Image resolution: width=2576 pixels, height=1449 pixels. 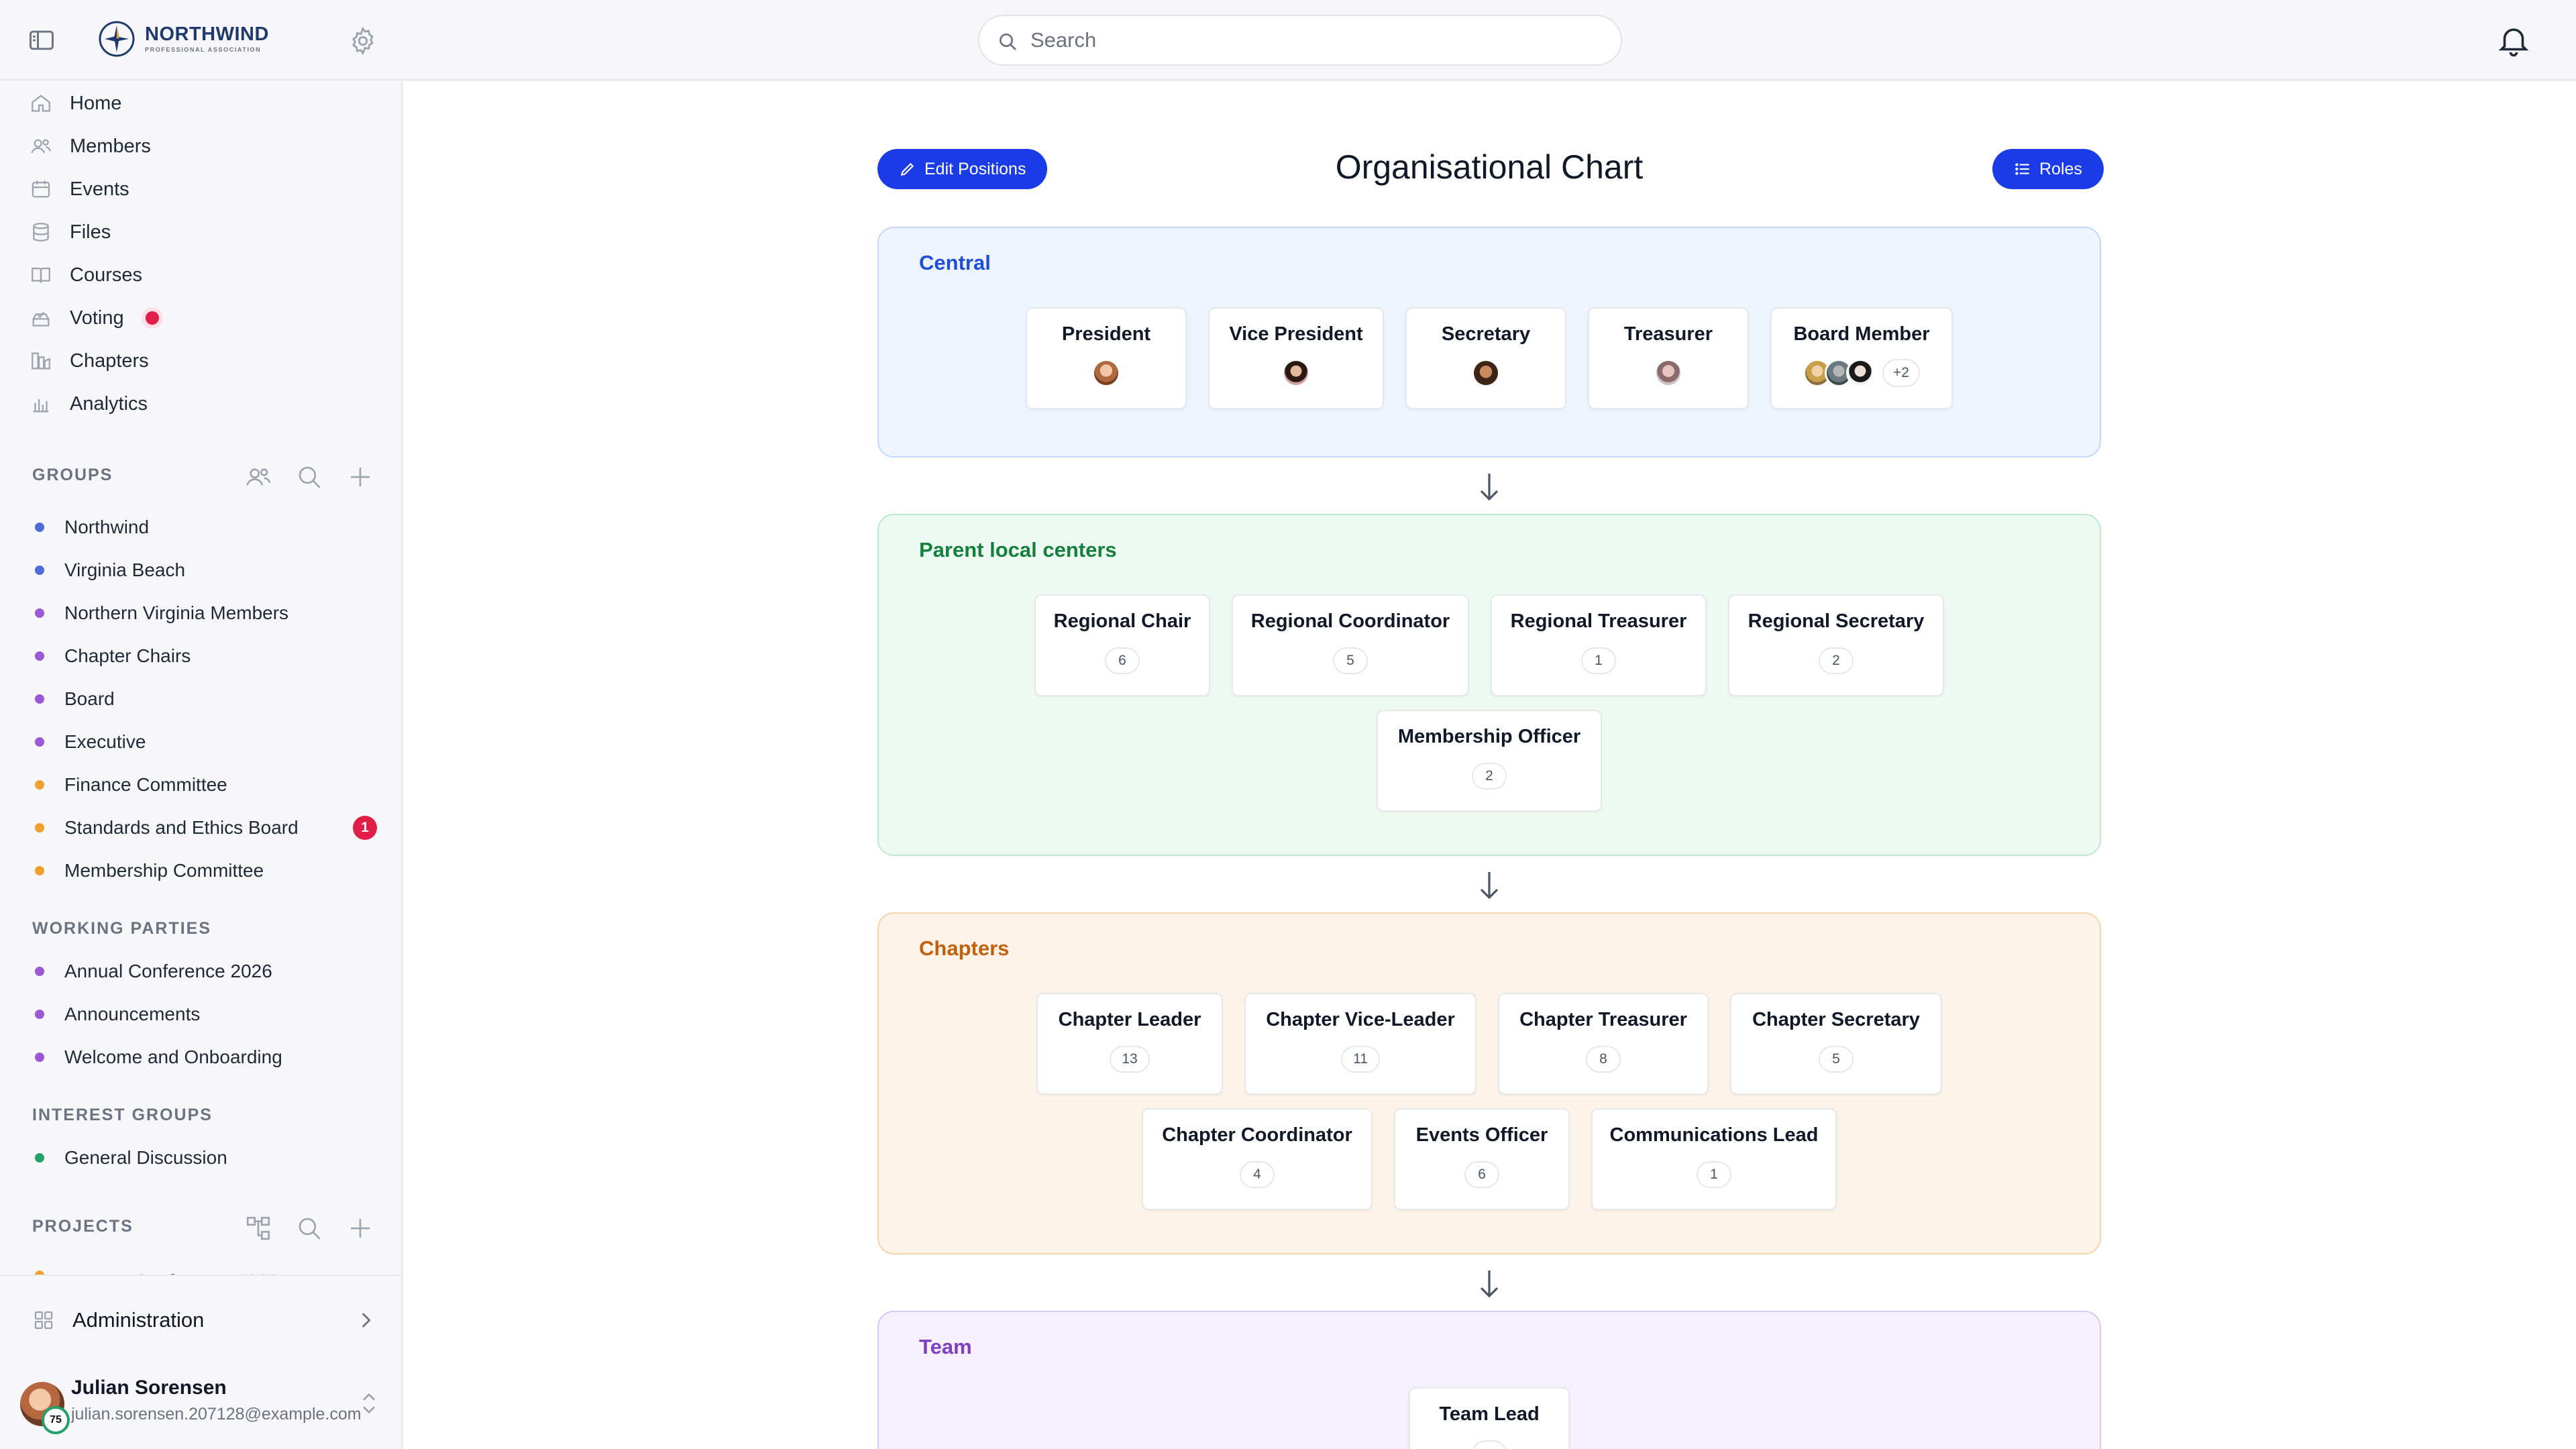 What do you see at coordinates (207, 34) in the screenshot?
I see `brand-name: NORTHWIND` at bounding box center [207, 34].